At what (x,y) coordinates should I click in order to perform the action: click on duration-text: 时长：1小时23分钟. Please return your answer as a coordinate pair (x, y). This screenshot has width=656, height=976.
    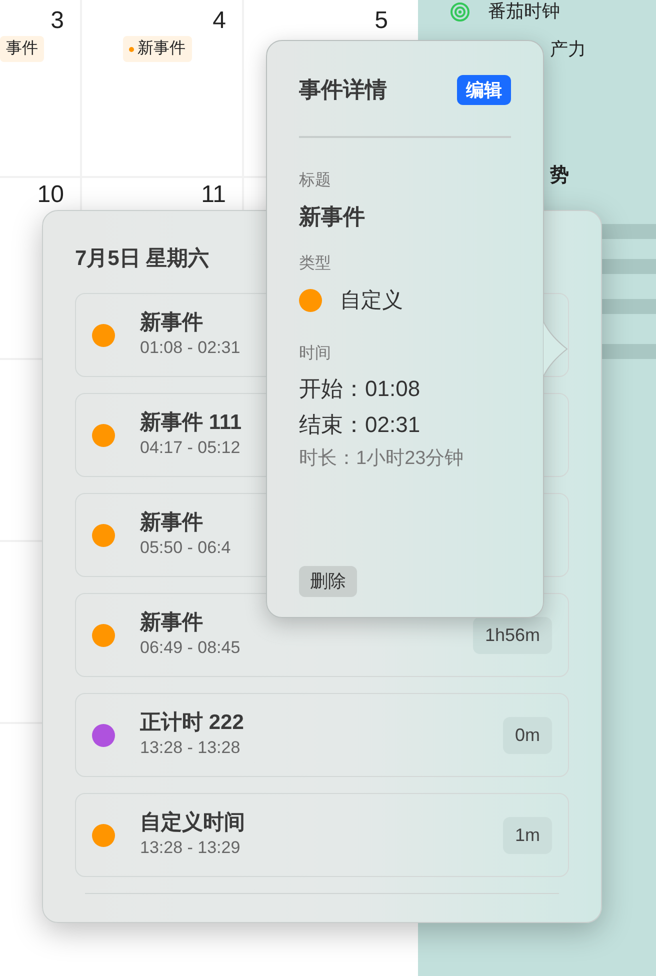
    Looking at the image, I should click on (382, 458).